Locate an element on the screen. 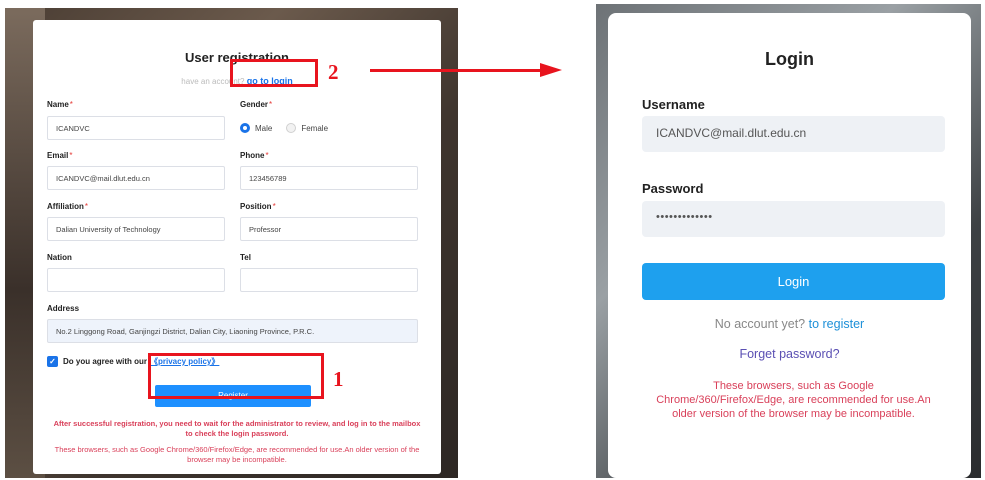 This screenshot has width=985, height=480. address-label: Address is located at coordinates (63, 308).